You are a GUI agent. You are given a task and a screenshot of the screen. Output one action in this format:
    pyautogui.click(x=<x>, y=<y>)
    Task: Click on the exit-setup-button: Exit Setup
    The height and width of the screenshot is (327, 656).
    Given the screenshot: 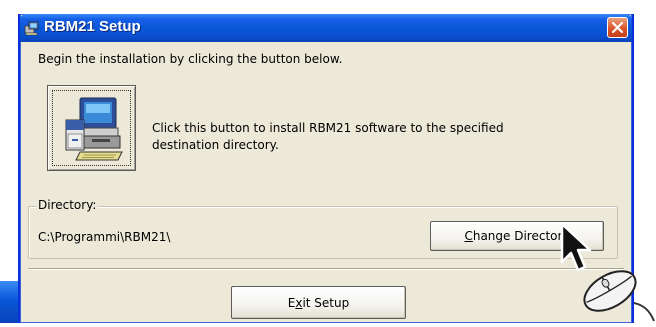 What is the action you would take?
    pyautogui.click(x=318, y=302)
    